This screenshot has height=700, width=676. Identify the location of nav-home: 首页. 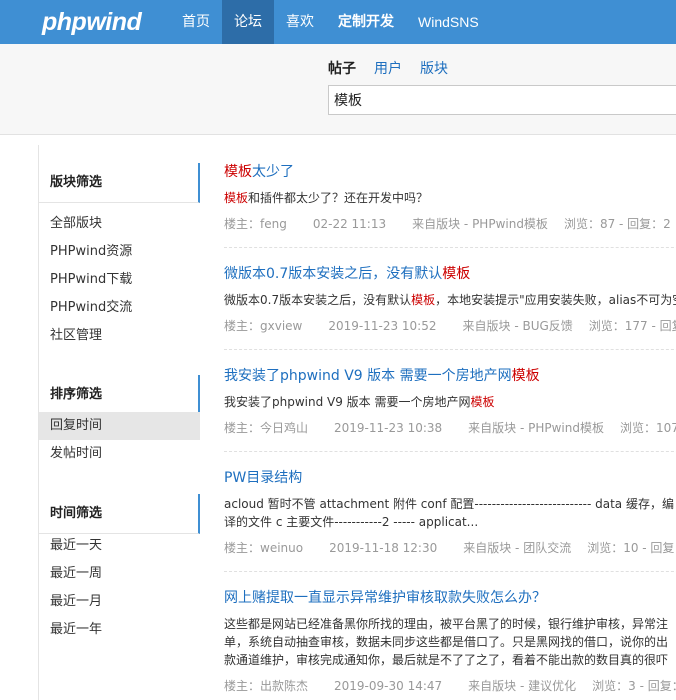
(196, 22).